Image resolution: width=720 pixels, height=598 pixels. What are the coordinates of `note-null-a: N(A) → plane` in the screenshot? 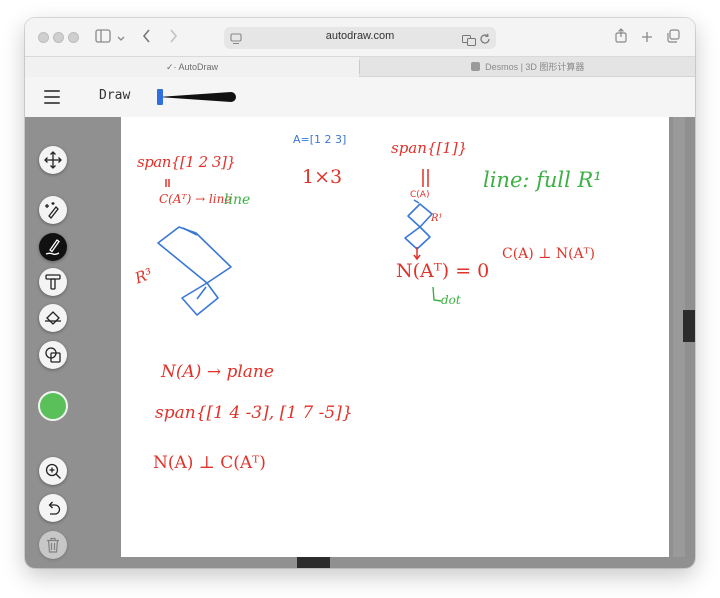 It's located at (217, 372).